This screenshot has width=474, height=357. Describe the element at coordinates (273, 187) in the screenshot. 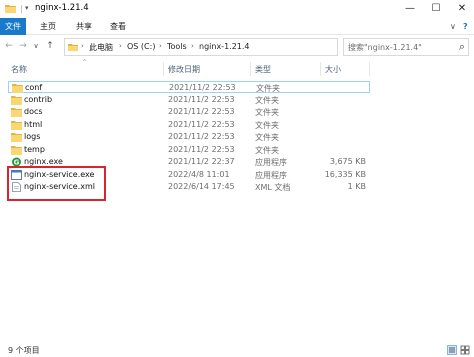

I see `file-type: XML 文档` at that location.